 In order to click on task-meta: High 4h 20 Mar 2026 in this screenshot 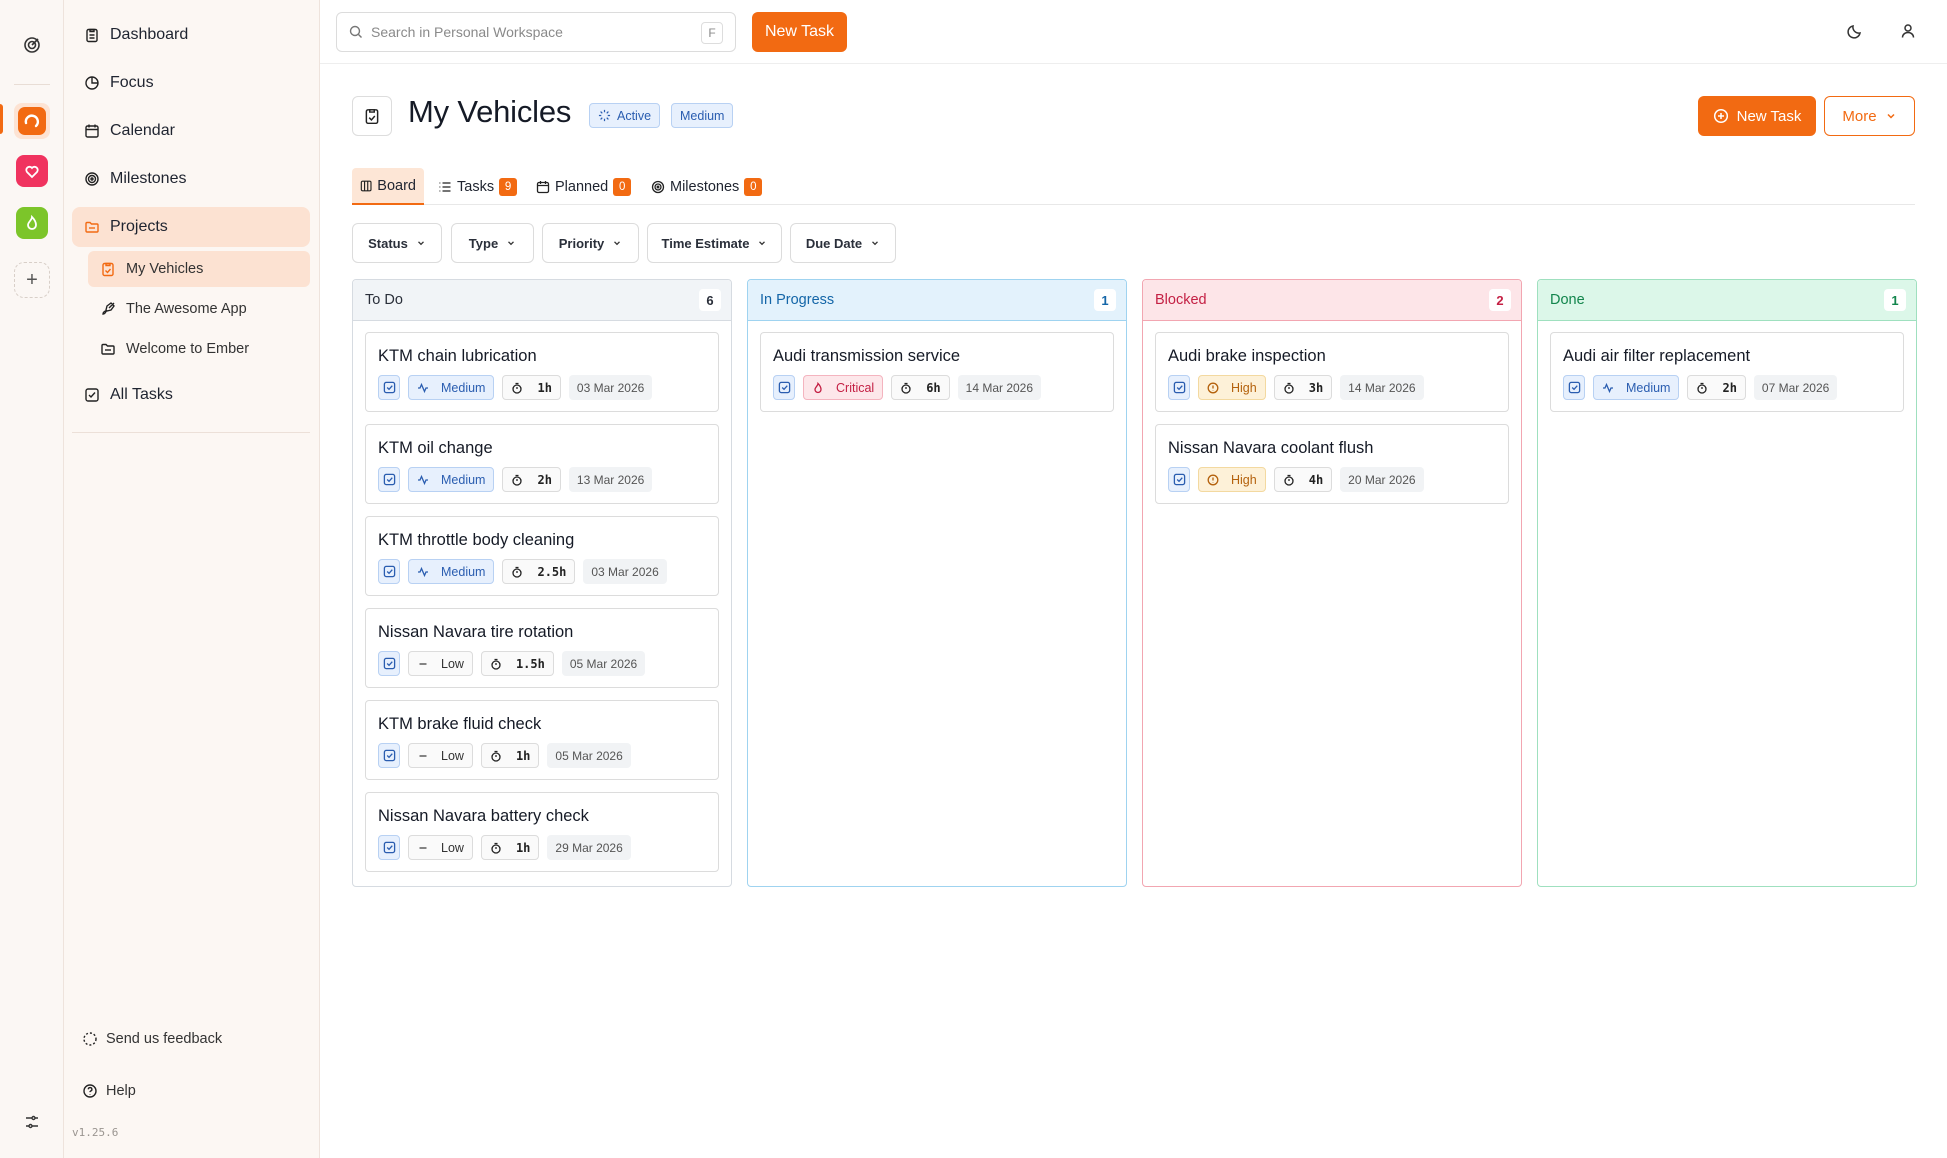, I will do `click(1300, 479)`.